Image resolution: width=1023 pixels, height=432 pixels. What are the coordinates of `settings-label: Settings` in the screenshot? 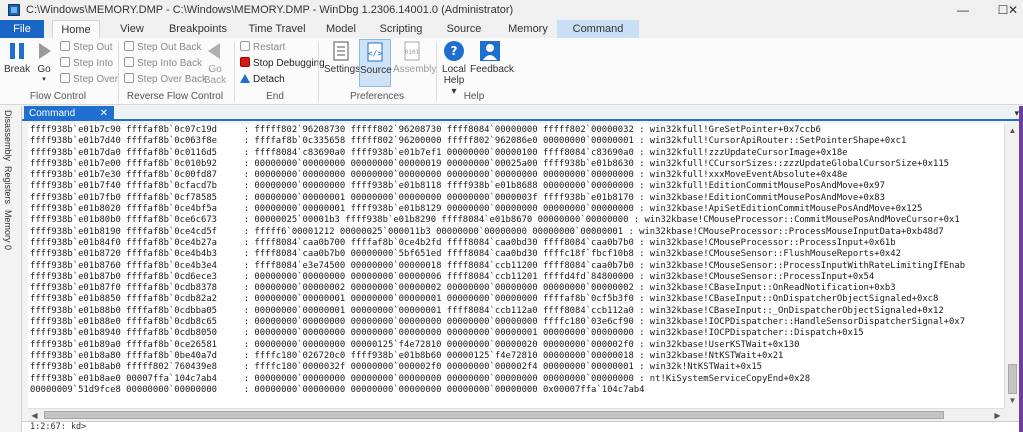 It's located at (342, 69).